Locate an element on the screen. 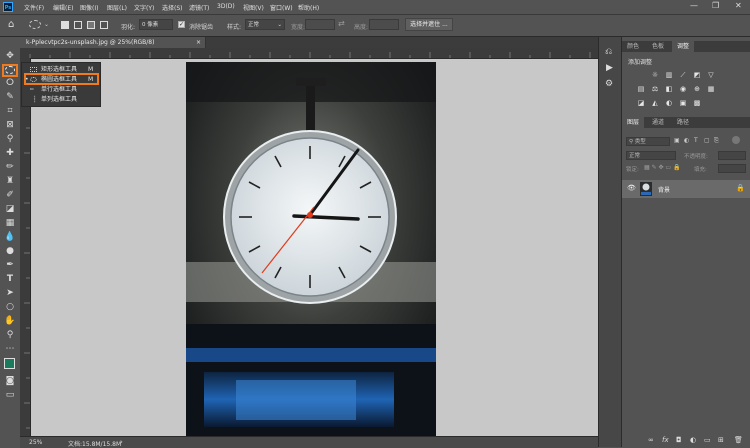 Image resolution: width=750 pixels, height=448 pixels. home-icon: ⌂ is located at coordinates (11, 24).